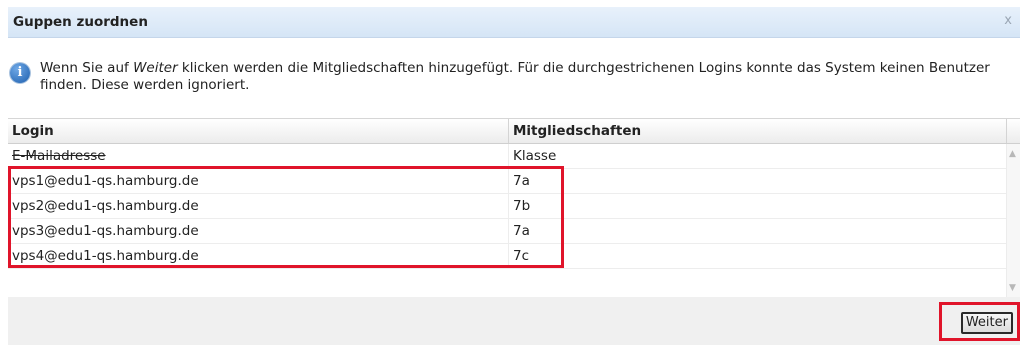 The width and height of the screenshot is (1023, 345). I want to click on login-cell: vps2@edu1-qs.hamburg.de, so click(258, 206).